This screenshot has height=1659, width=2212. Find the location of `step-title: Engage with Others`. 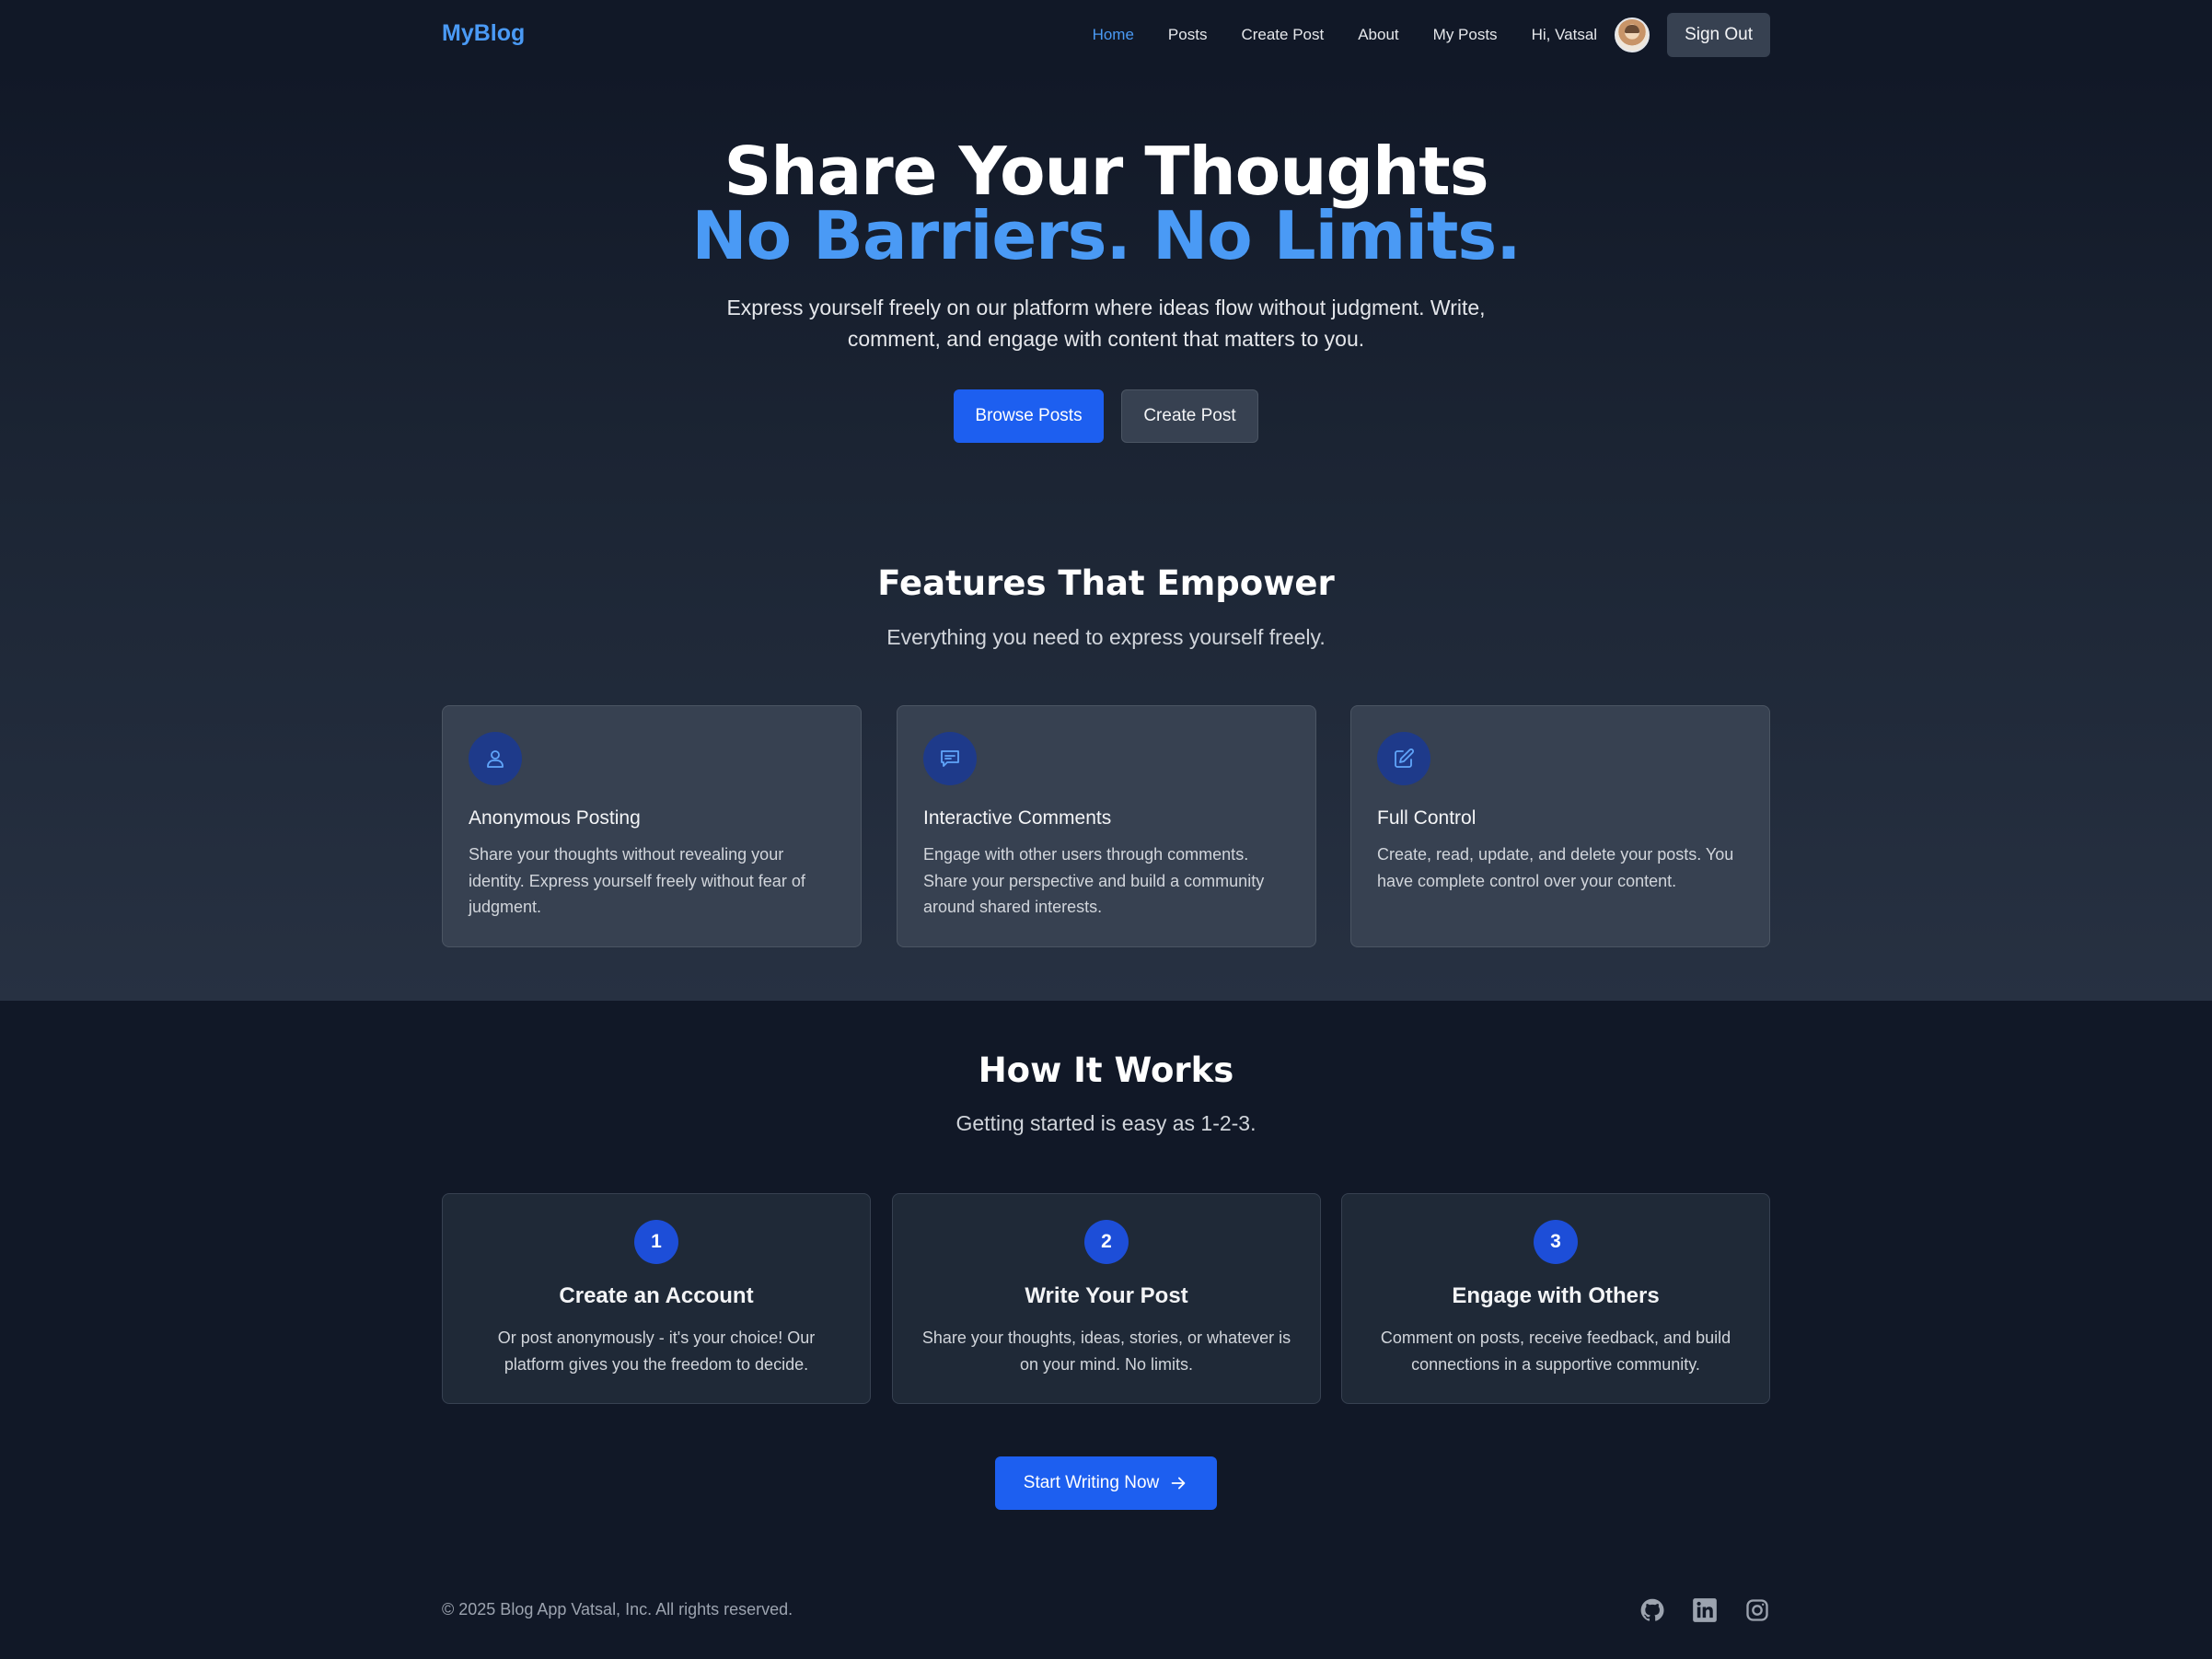

step-title: Engage with Others is located at coordinates (1556, 1295).